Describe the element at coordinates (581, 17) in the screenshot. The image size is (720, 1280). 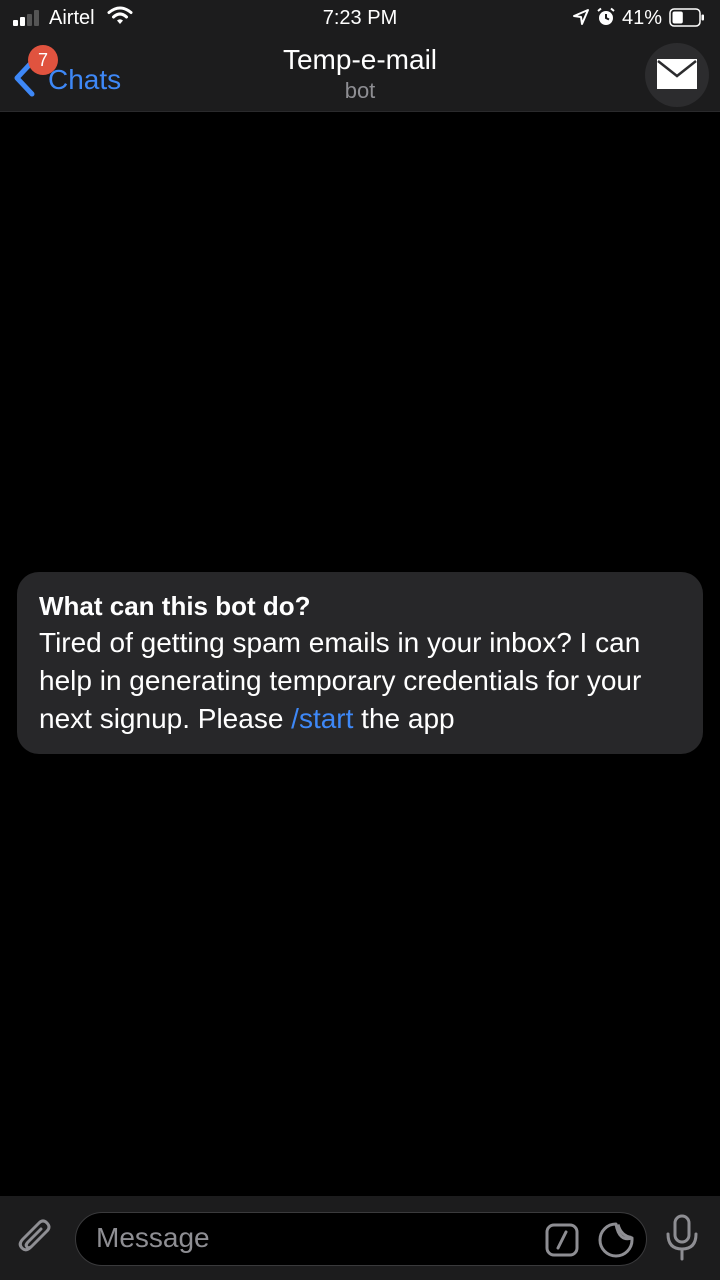
I see `location-icon` at that location.